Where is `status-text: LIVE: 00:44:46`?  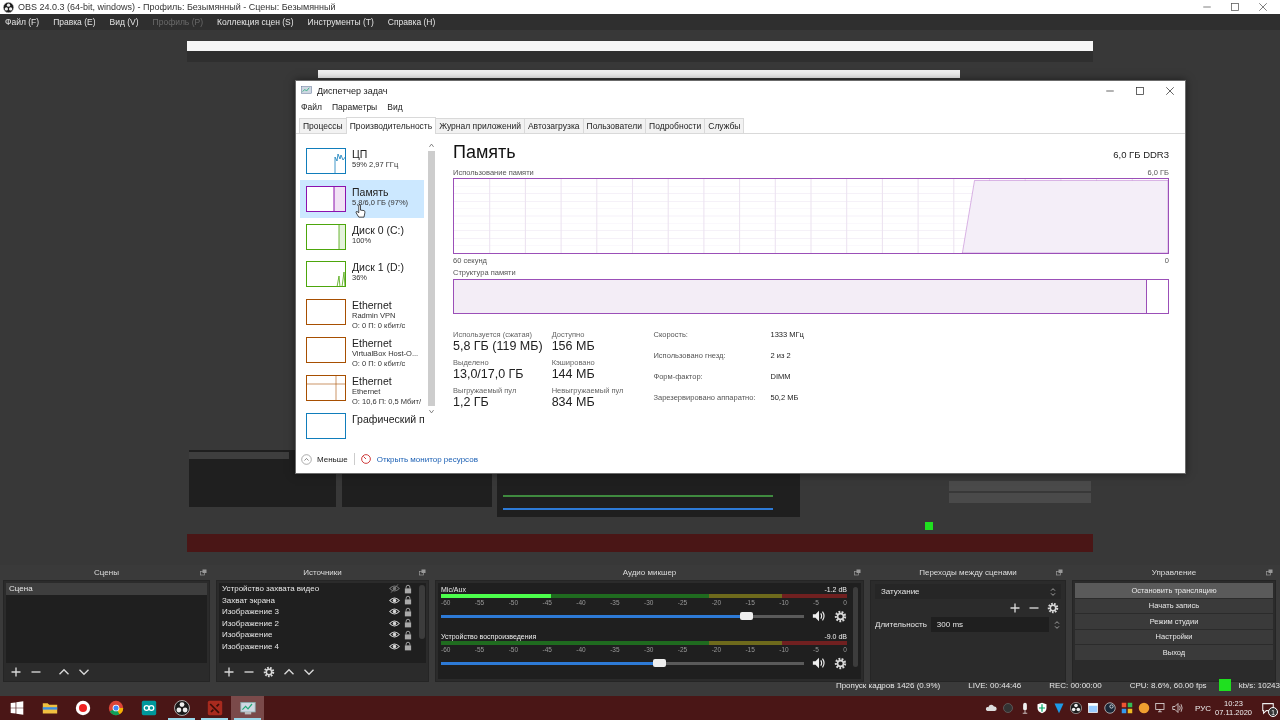 status-text: LIVE: 00:44:46 is located at coordinates (995, 685).